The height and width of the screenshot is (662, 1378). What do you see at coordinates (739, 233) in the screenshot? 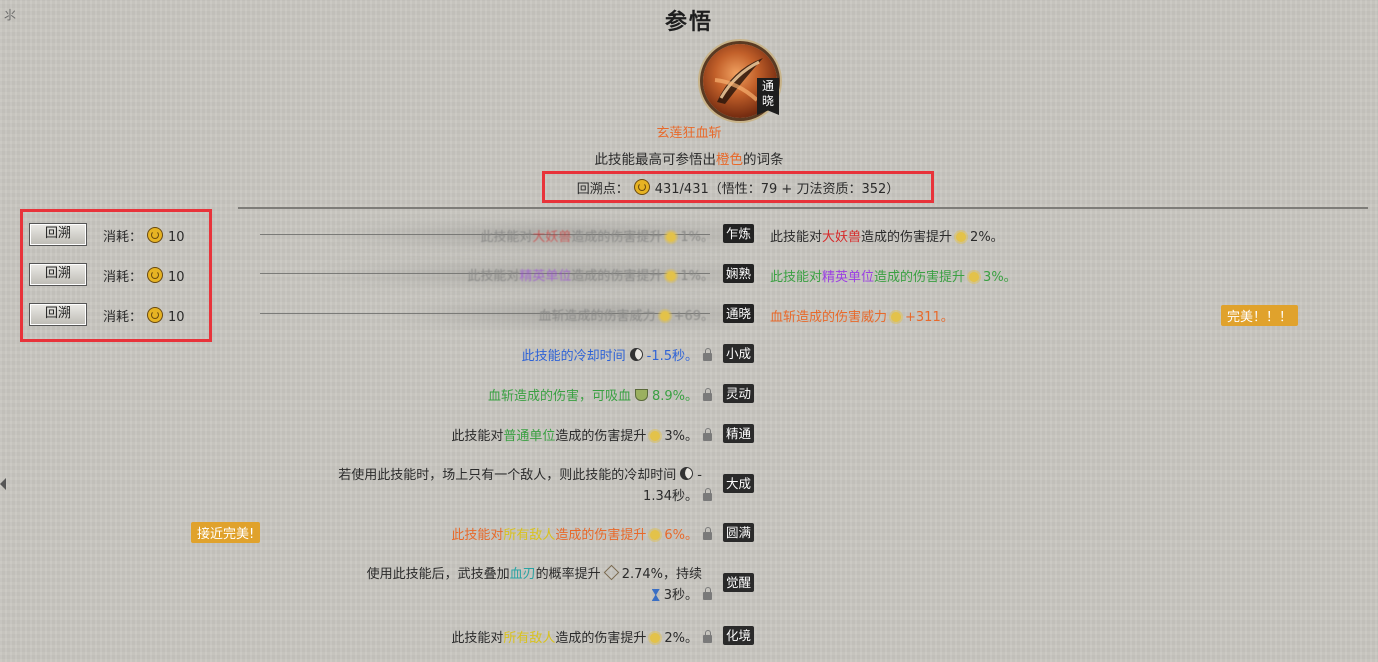
I see `tier-tag: 乍炼` at bounding box center [739, 233].